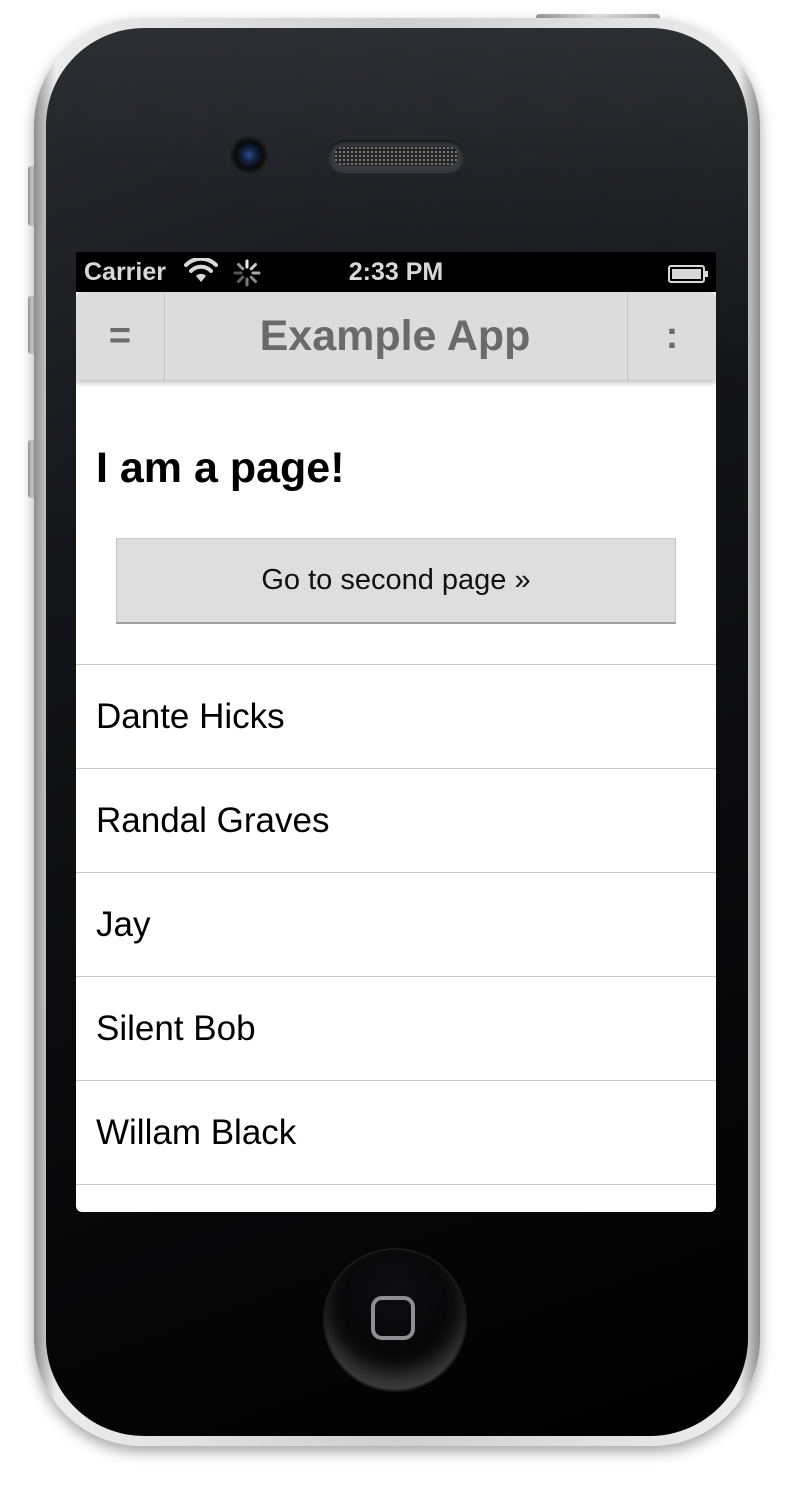 Image resolution: width=792 pixels, height=1488 pixels. I want to click on battery-icon, so click(689, 276).